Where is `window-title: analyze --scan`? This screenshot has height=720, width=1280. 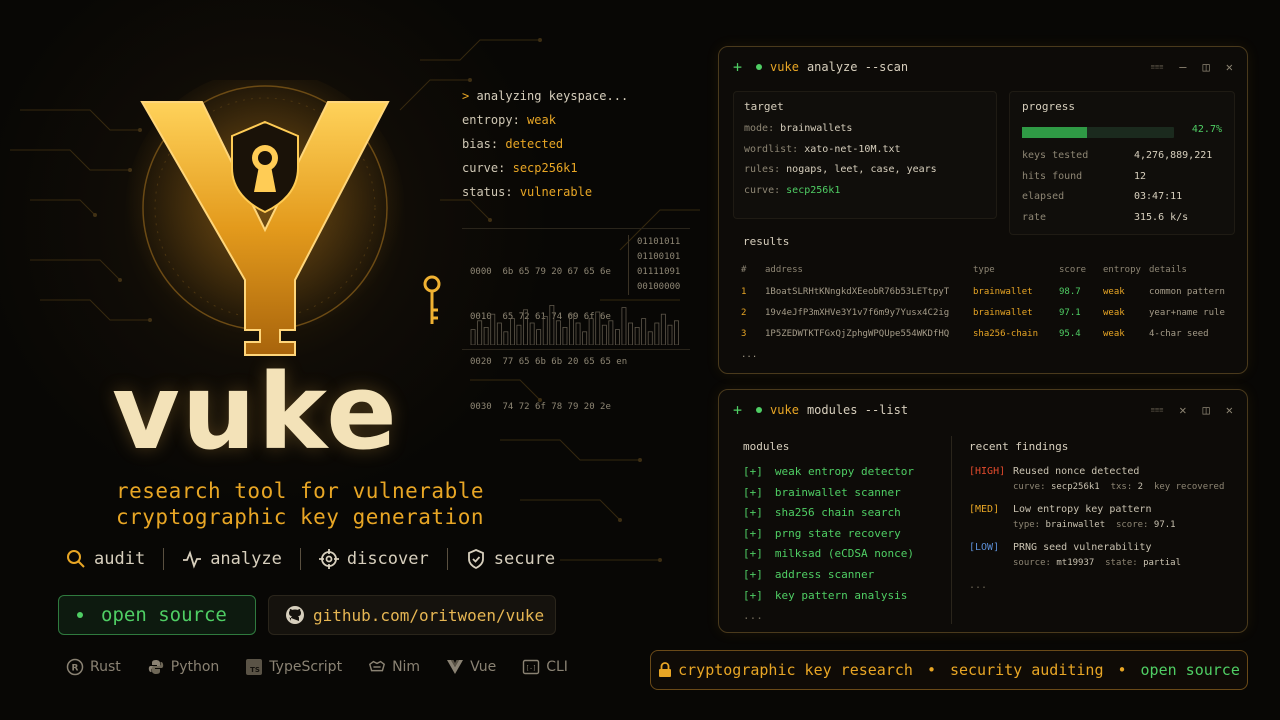
window-title: analyze --scan is located at coordinates (857, 67).